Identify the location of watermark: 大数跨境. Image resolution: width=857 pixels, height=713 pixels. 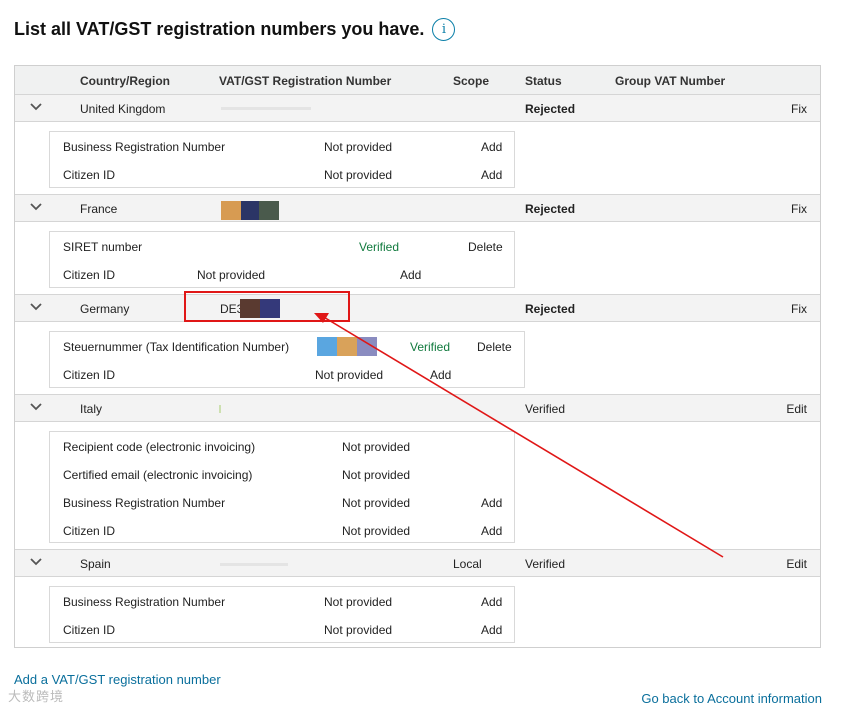
(36, 696).